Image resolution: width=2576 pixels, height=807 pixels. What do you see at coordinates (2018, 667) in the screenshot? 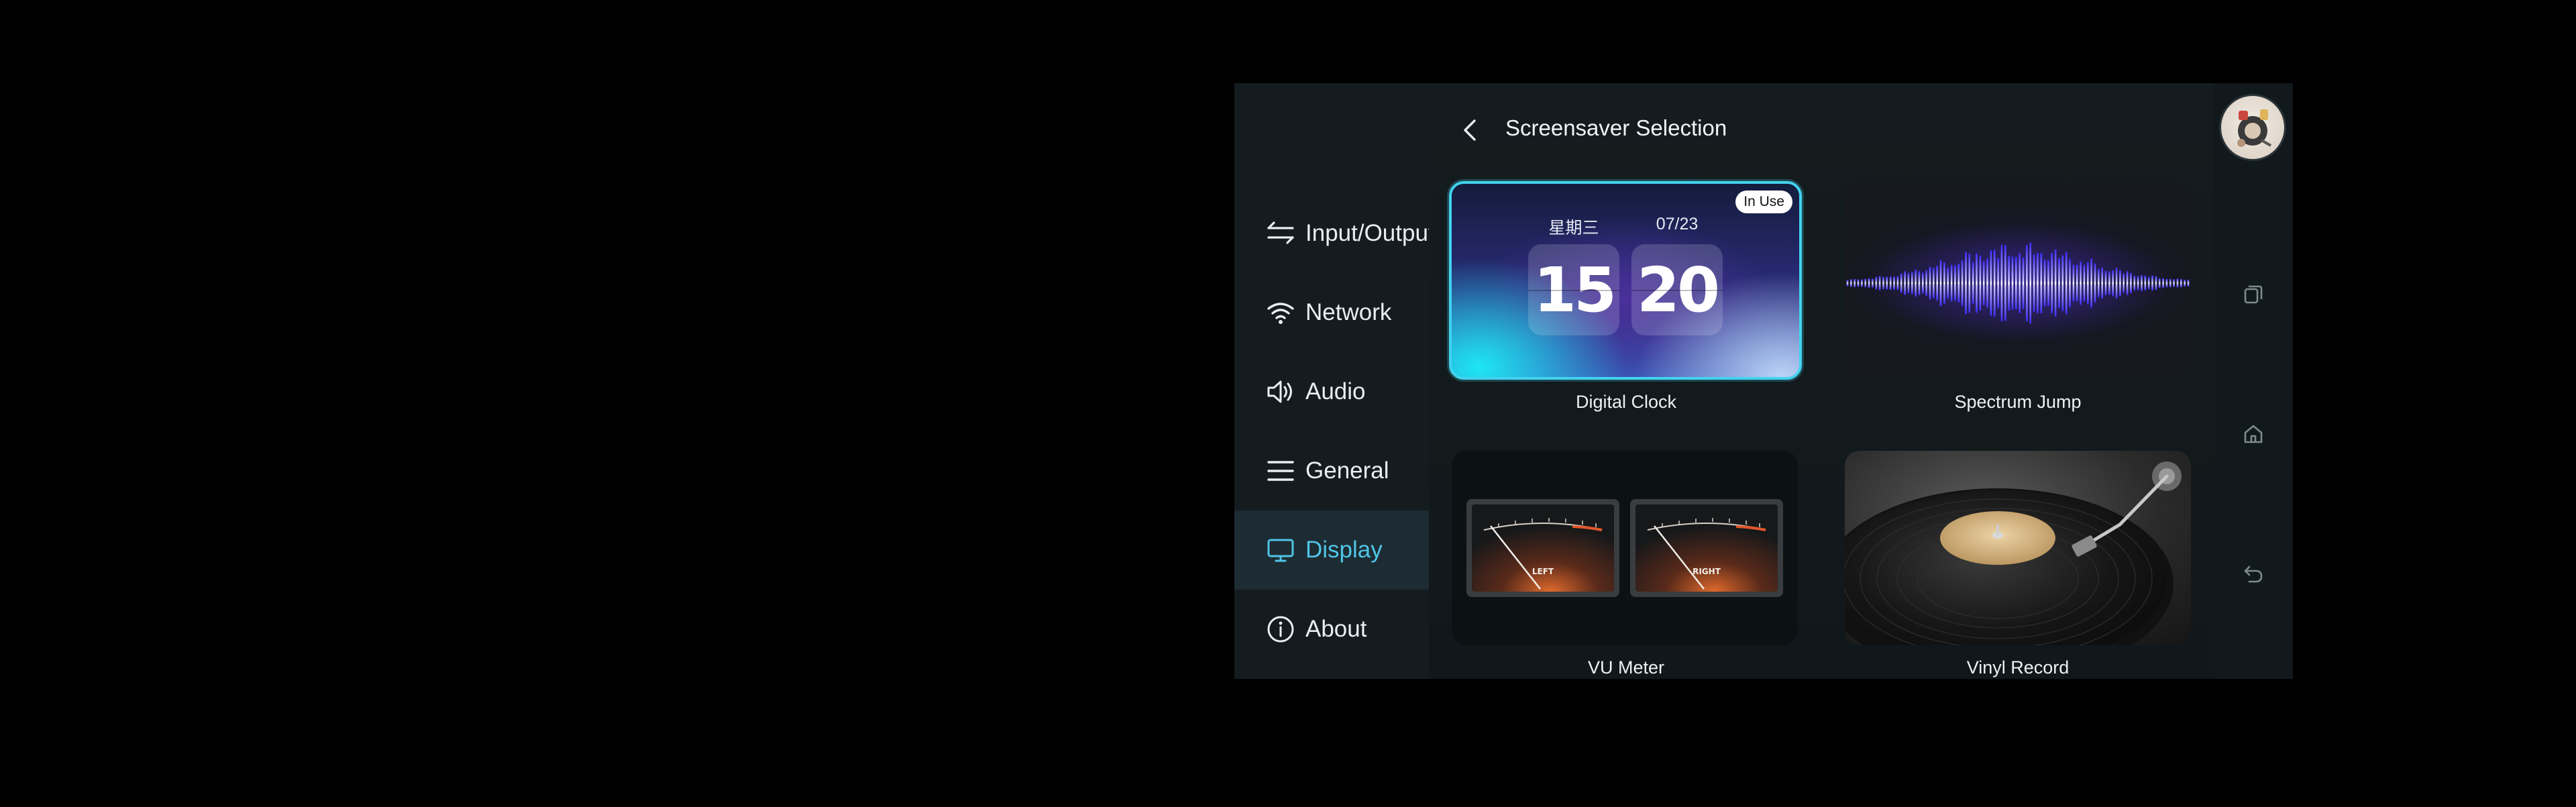
I see `screensaver-label: Vinyl Record` at bounding box center [2018, 667].